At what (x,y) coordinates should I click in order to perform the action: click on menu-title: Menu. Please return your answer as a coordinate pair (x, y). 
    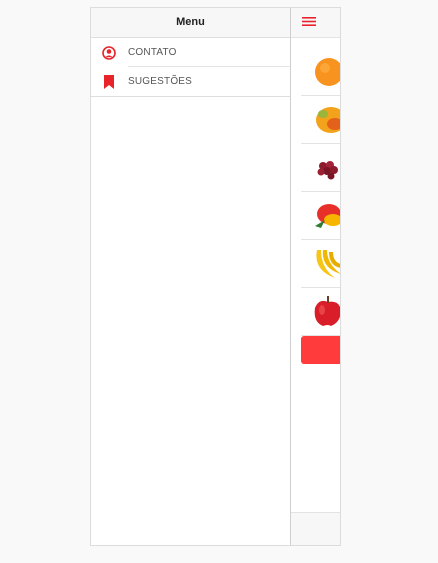
    Looking at the image, I should click on (190, 23).